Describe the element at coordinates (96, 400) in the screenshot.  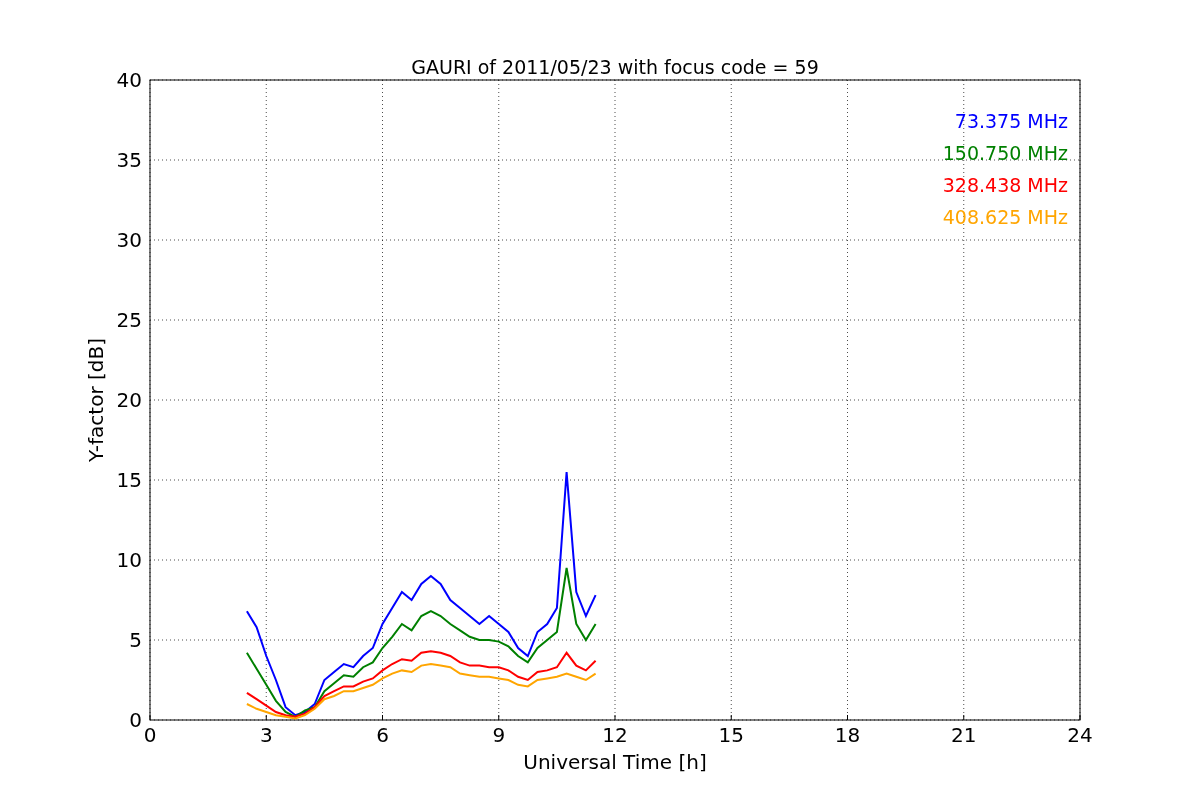
I see `y-axis-label: Y-factor [dB]` at that location.